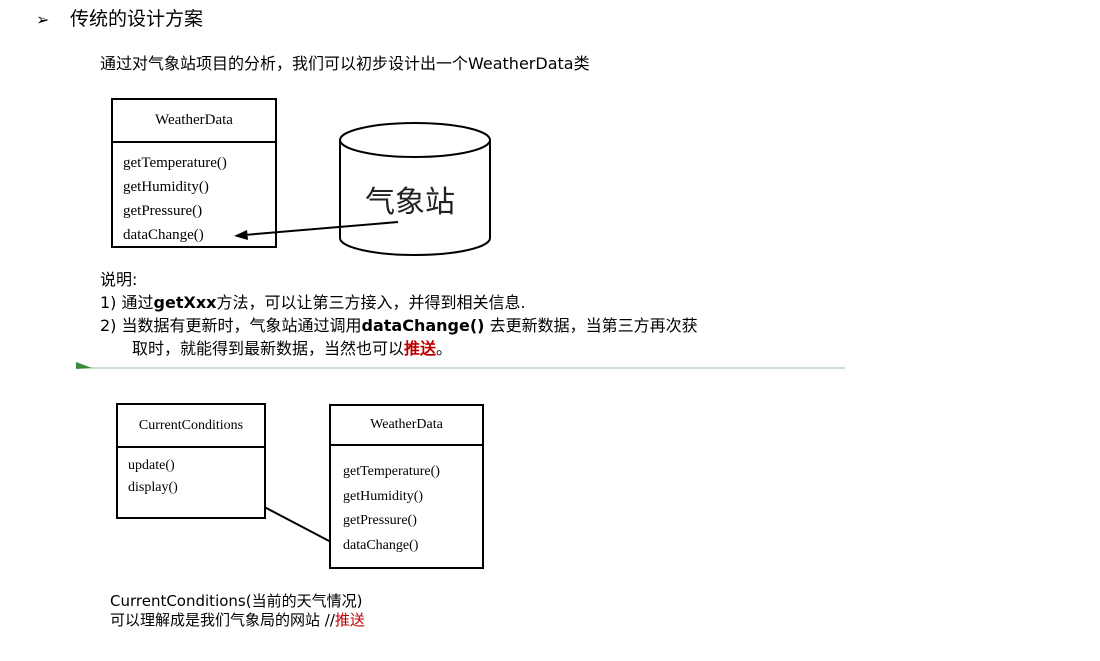 The image size is (1100, 661). Describe the element at coordinates (423, 325) in the screenshot. I see `note-bold: dataChange()` at that location.